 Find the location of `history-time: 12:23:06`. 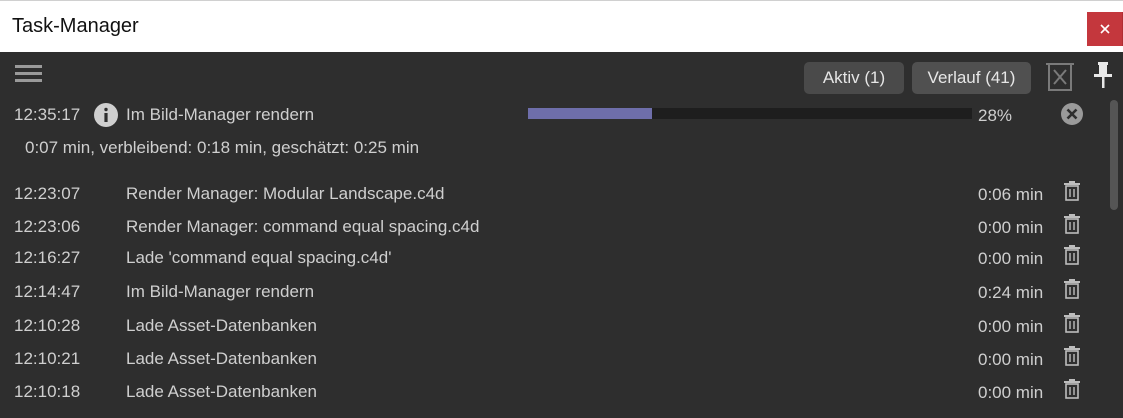

history-time: 12:23:06 is located at coordinates (47, 226).